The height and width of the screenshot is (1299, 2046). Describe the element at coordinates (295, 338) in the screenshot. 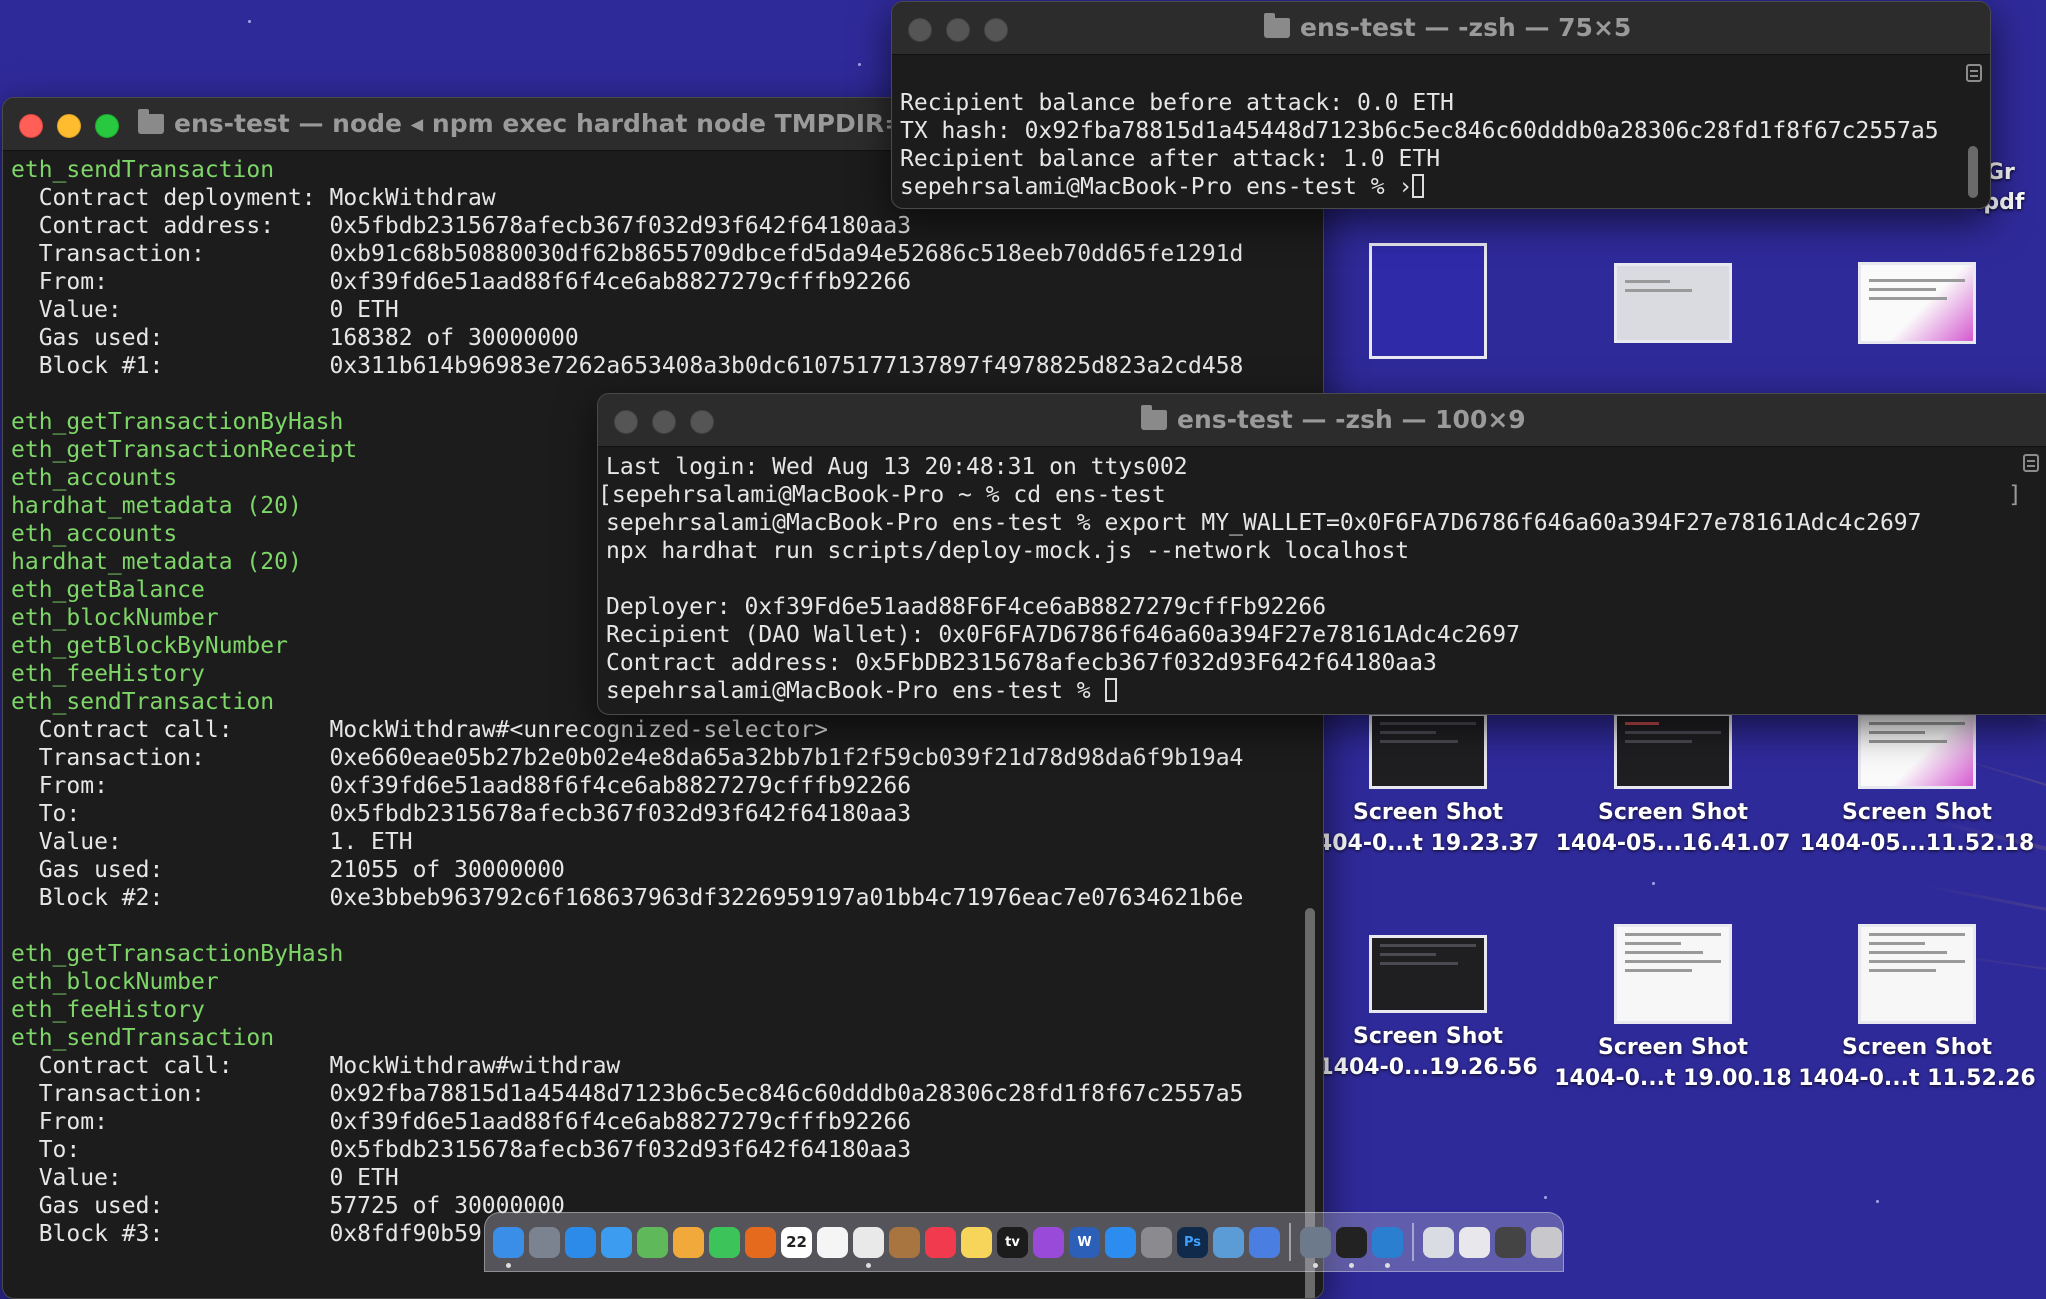

I see `terminal-line: Gas used: 168382 of 30000000` at that location.